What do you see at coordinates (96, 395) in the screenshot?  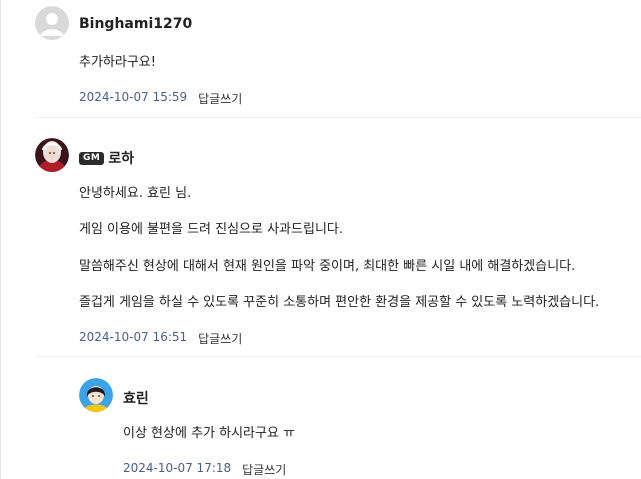 I see `user-avatar` at bounding box center [96, 395].